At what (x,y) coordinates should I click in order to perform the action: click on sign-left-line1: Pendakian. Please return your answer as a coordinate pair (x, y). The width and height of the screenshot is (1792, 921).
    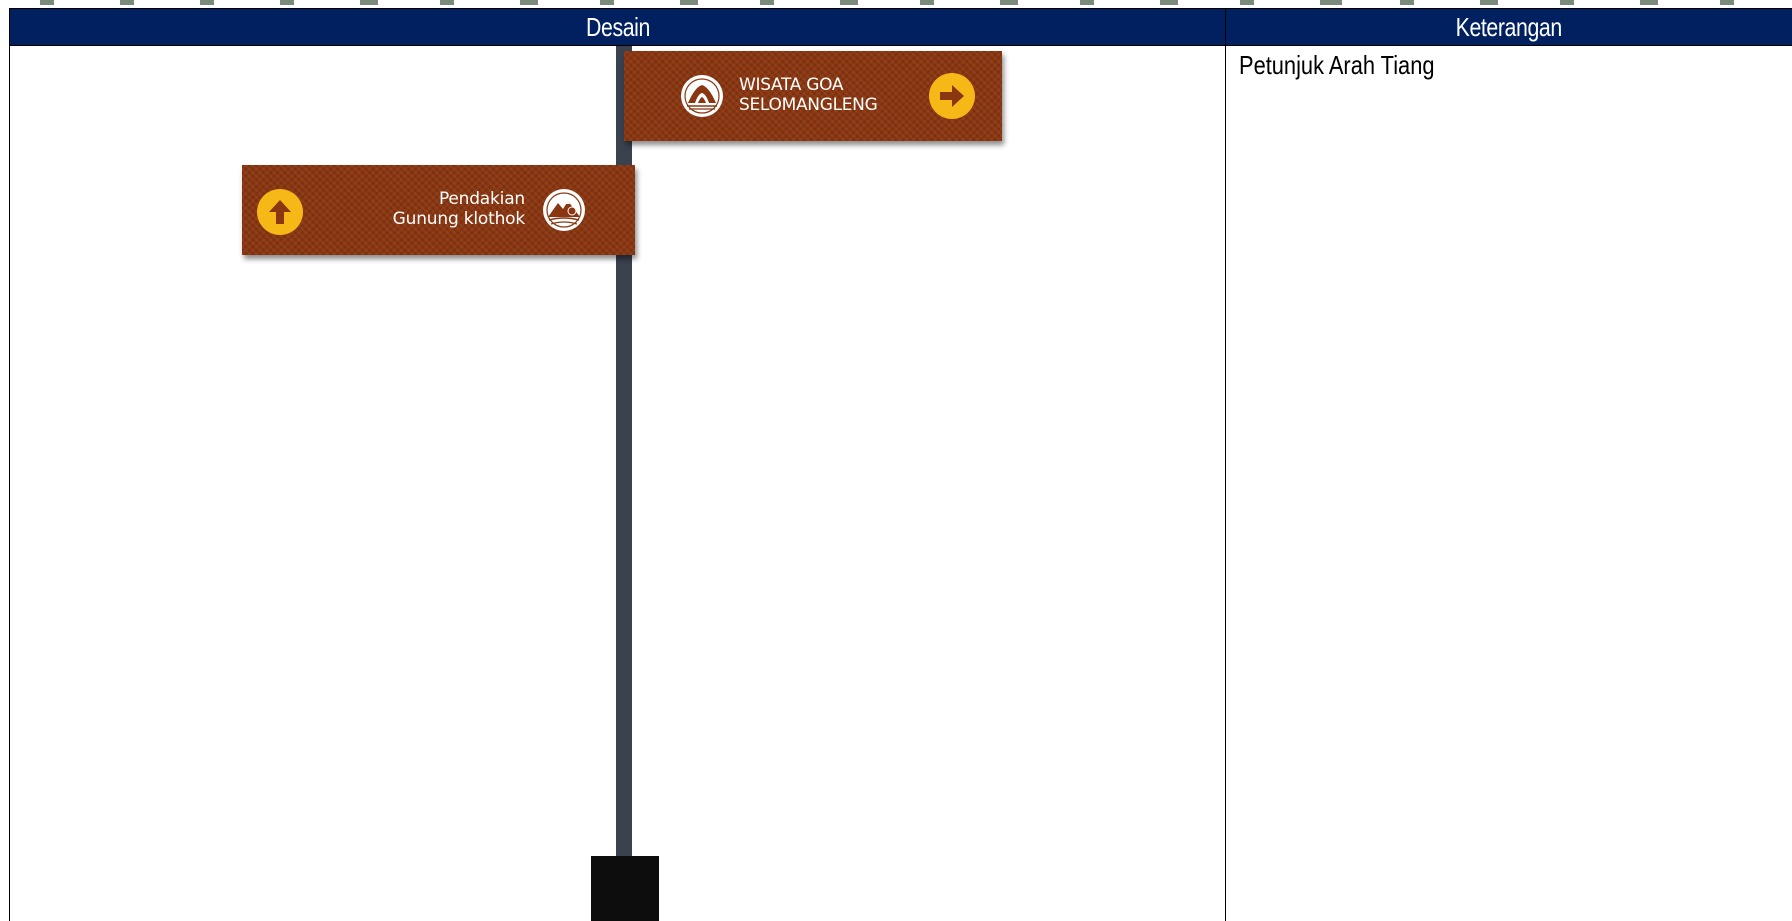
    Looking at the image, I should click on (481, 199).